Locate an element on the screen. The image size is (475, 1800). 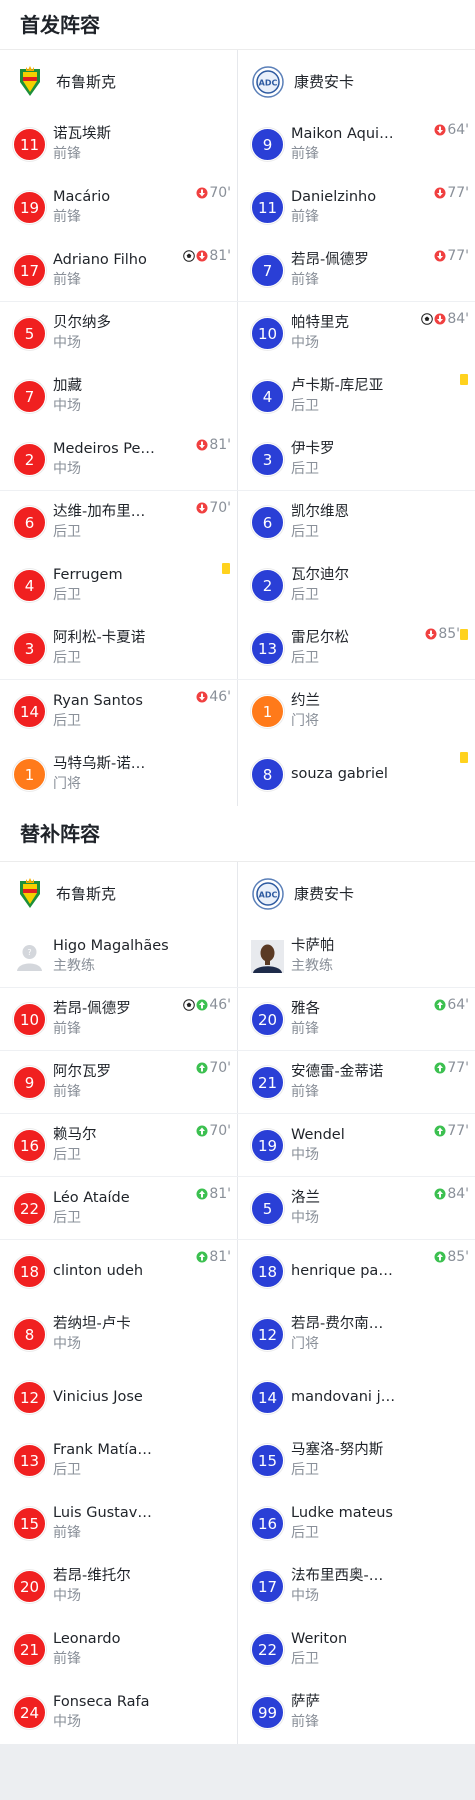
away-player: 12 若昂-费尔南… 门将 is located at coordinates (356, 1334).